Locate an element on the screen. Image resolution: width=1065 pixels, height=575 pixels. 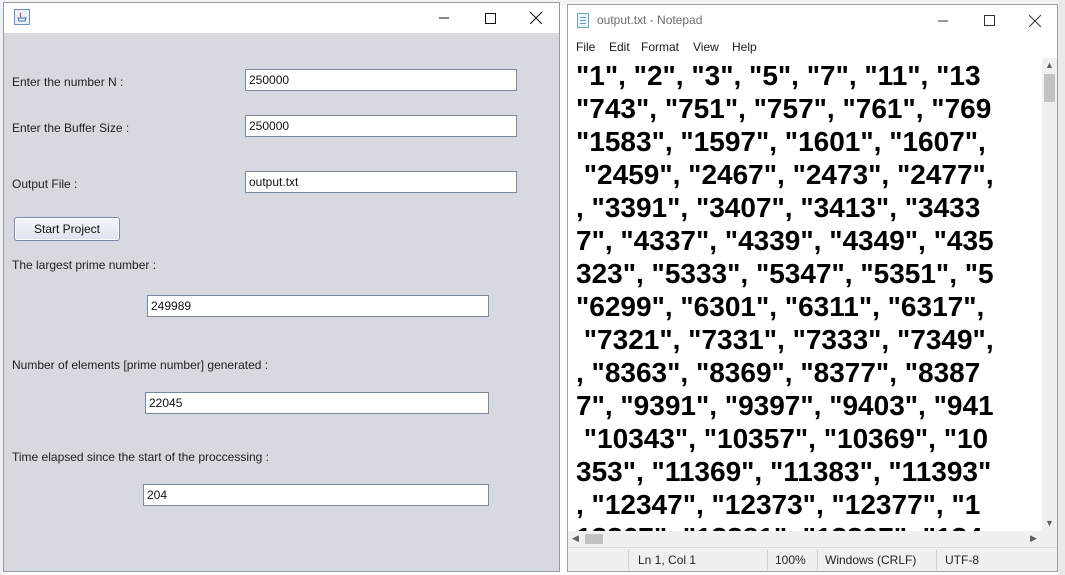
text-line: , "3391", "3407", "3413", "3433 is located at coordinates (778, 207).